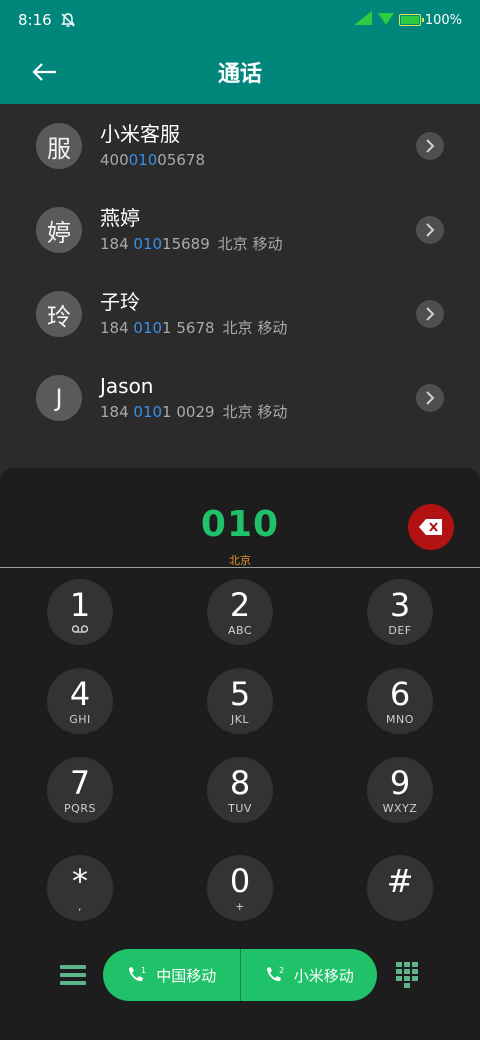 The image size is (480, 1040). Describe the element at coordinates (386, 20) in the screenshot. I see `wifi-icon` at that location.